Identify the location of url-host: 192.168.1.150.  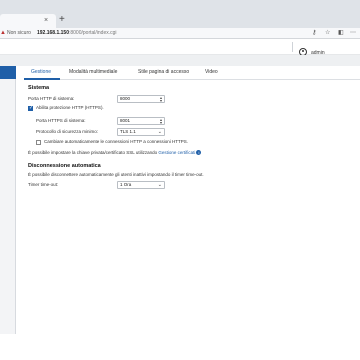
(53, 33).